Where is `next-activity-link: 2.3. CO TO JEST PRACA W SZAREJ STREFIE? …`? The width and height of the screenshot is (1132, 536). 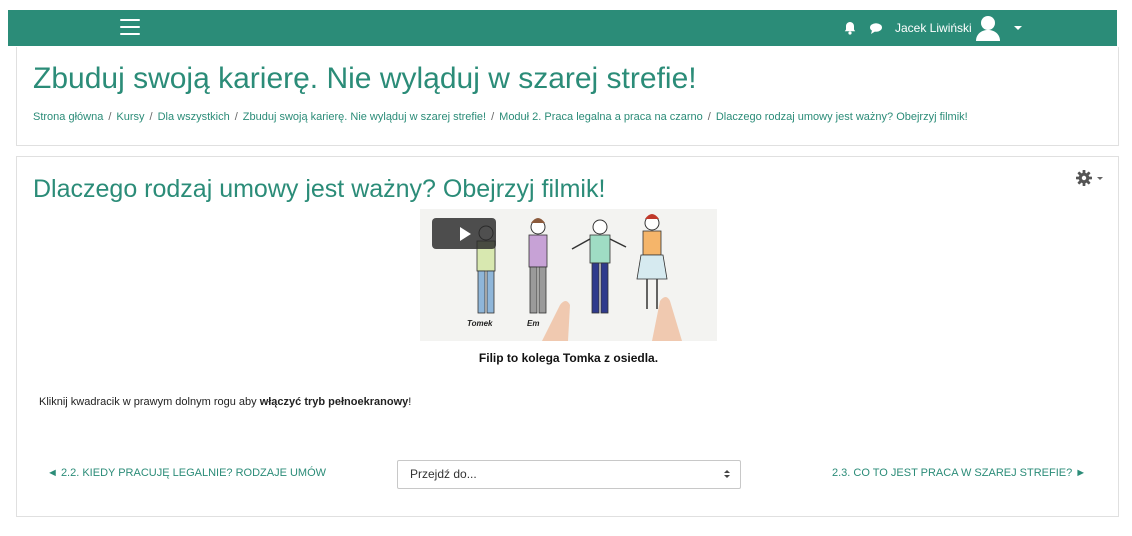
next-activity-link: 2.3. CO TO JEST PRACA W SZAREJ STREFIE? … is located at coordinates (959, 473).